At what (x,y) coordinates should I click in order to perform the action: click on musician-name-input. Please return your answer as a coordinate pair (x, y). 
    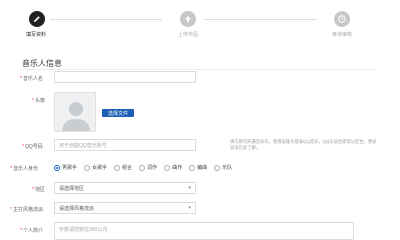
    Looking at the image, I should click on (125, 77).